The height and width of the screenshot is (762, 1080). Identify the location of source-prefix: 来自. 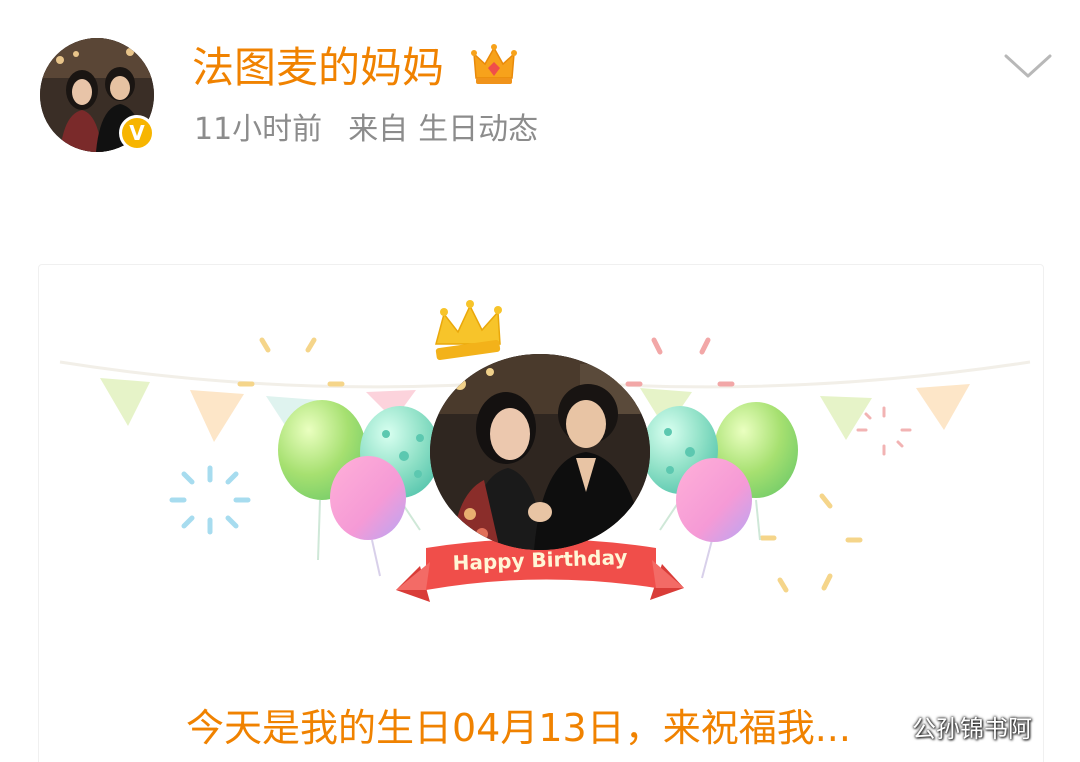
(378, 129).